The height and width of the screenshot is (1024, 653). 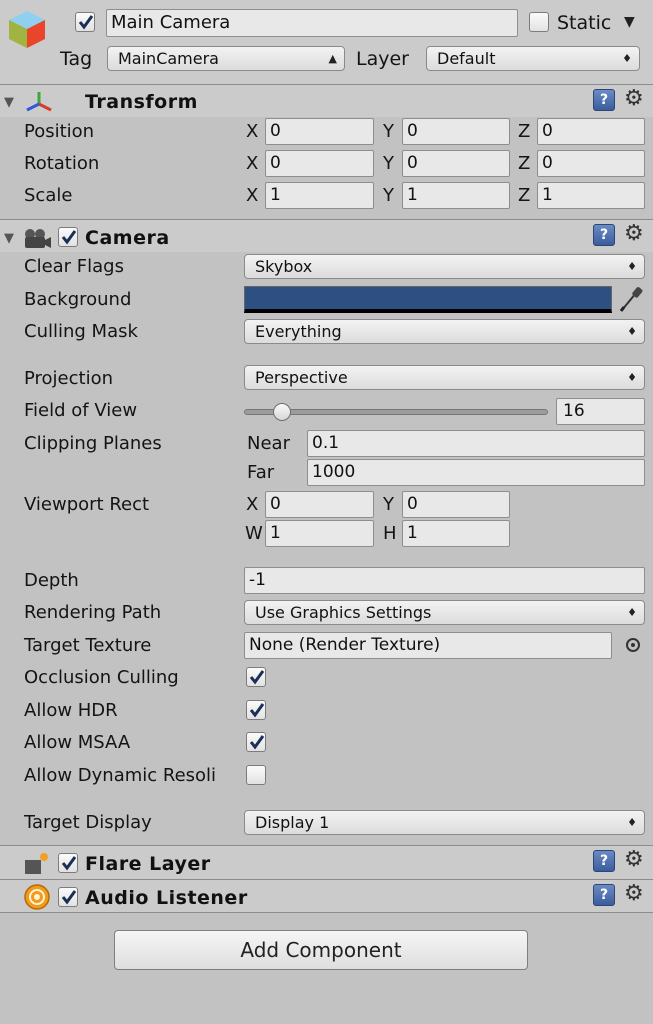 I want to click on projection-dropdown: Perspective ♦, so click(x=444, y=377).